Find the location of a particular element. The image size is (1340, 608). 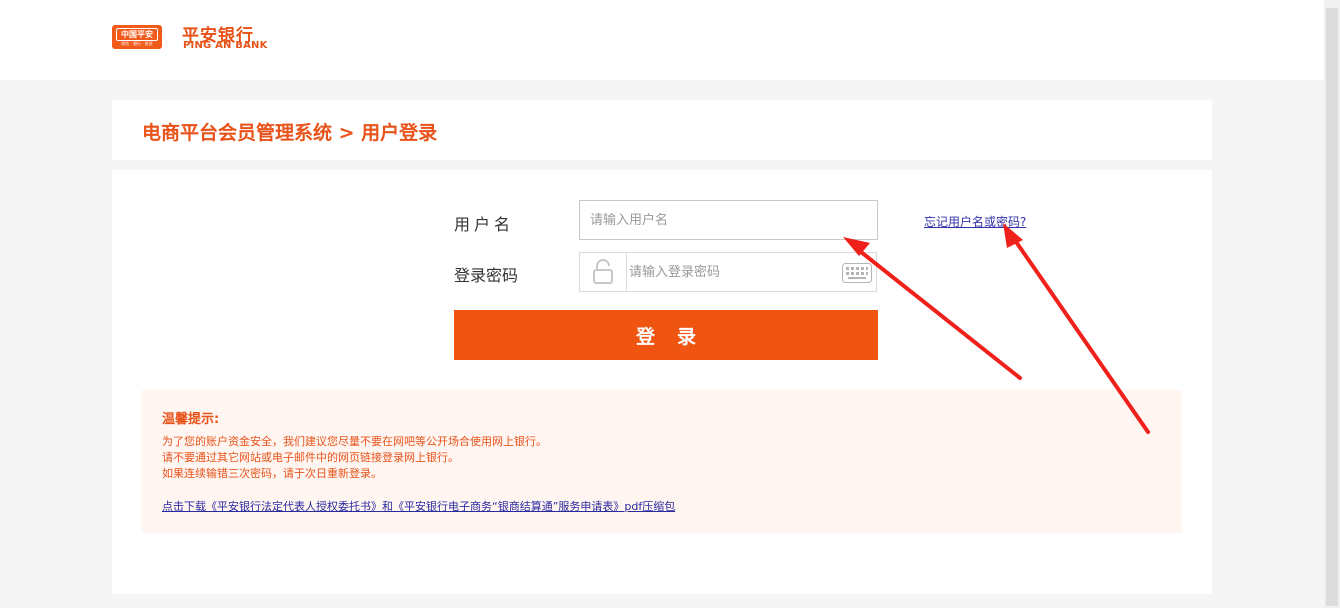

keyboard-icon is located at coordinates (857, 273).